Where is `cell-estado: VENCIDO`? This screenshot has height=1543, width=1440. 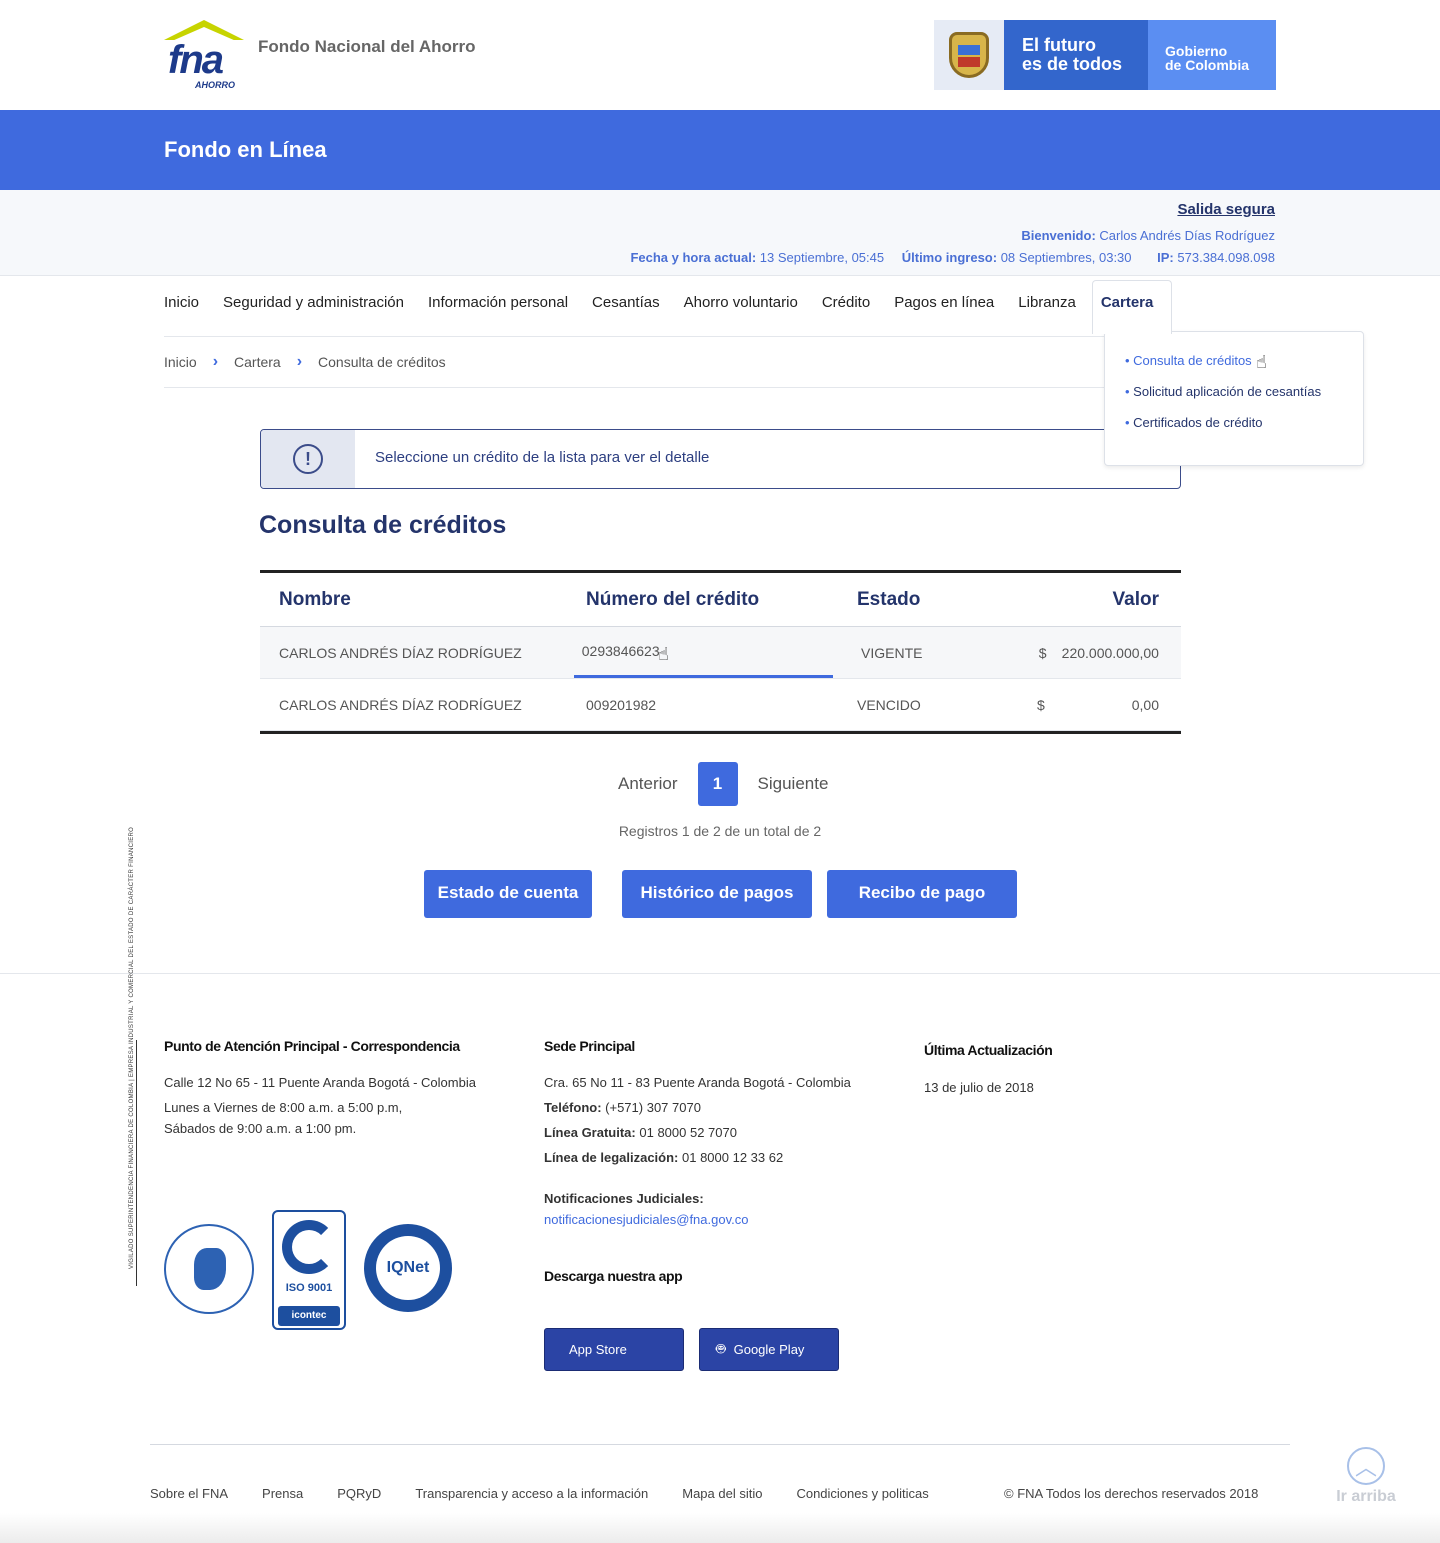
cell-estado: VENCIDO is located at coordinates (889, 704).